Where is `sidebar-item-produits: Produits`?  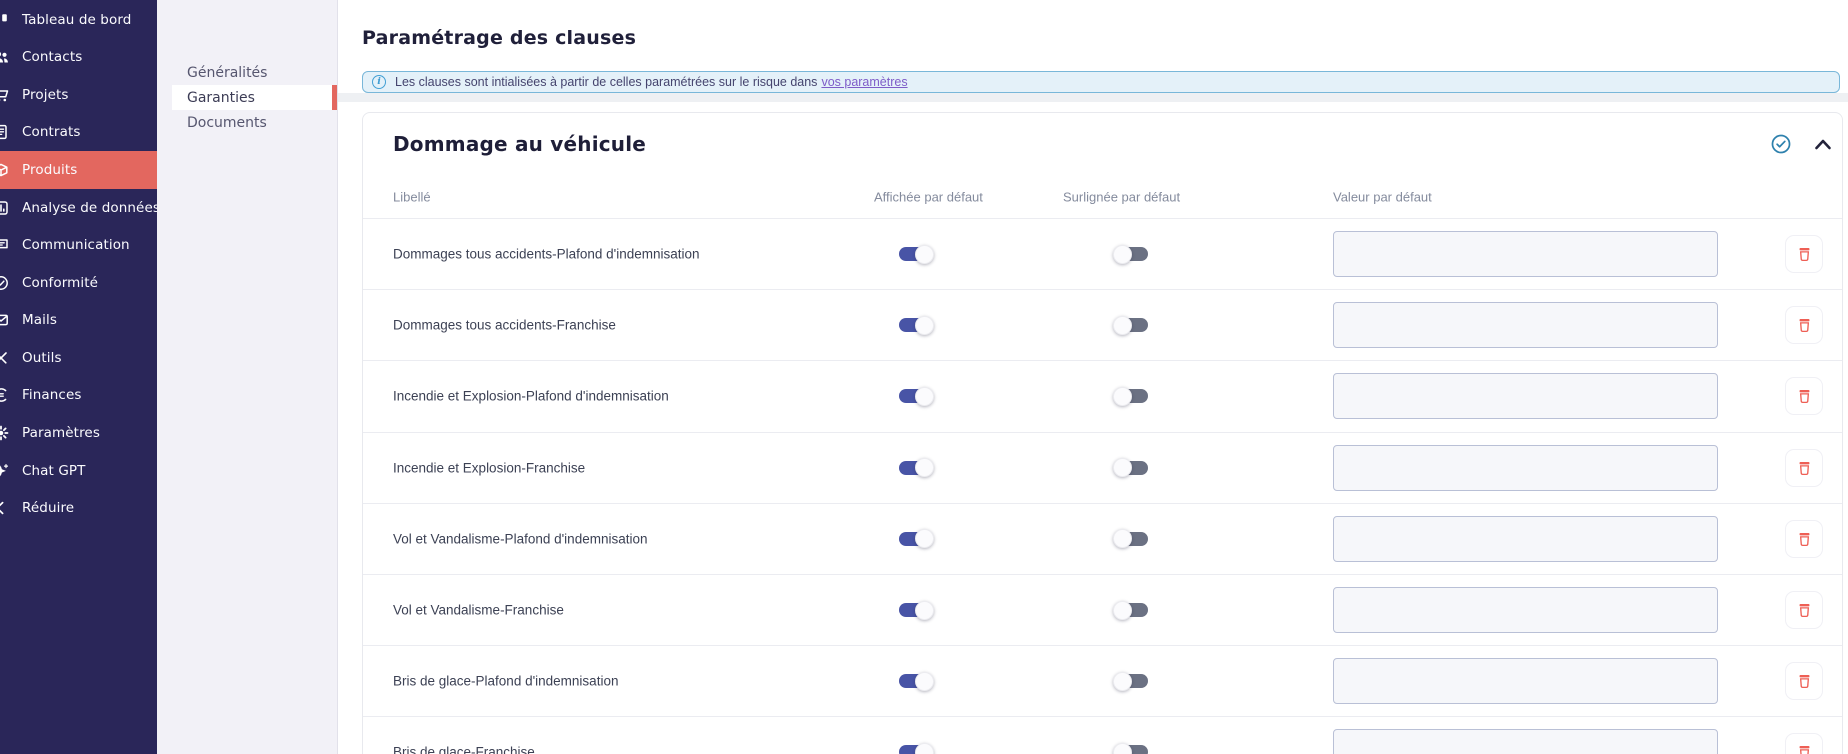
sidebar-item-produits: Produits is located at coordinates (78, 170).